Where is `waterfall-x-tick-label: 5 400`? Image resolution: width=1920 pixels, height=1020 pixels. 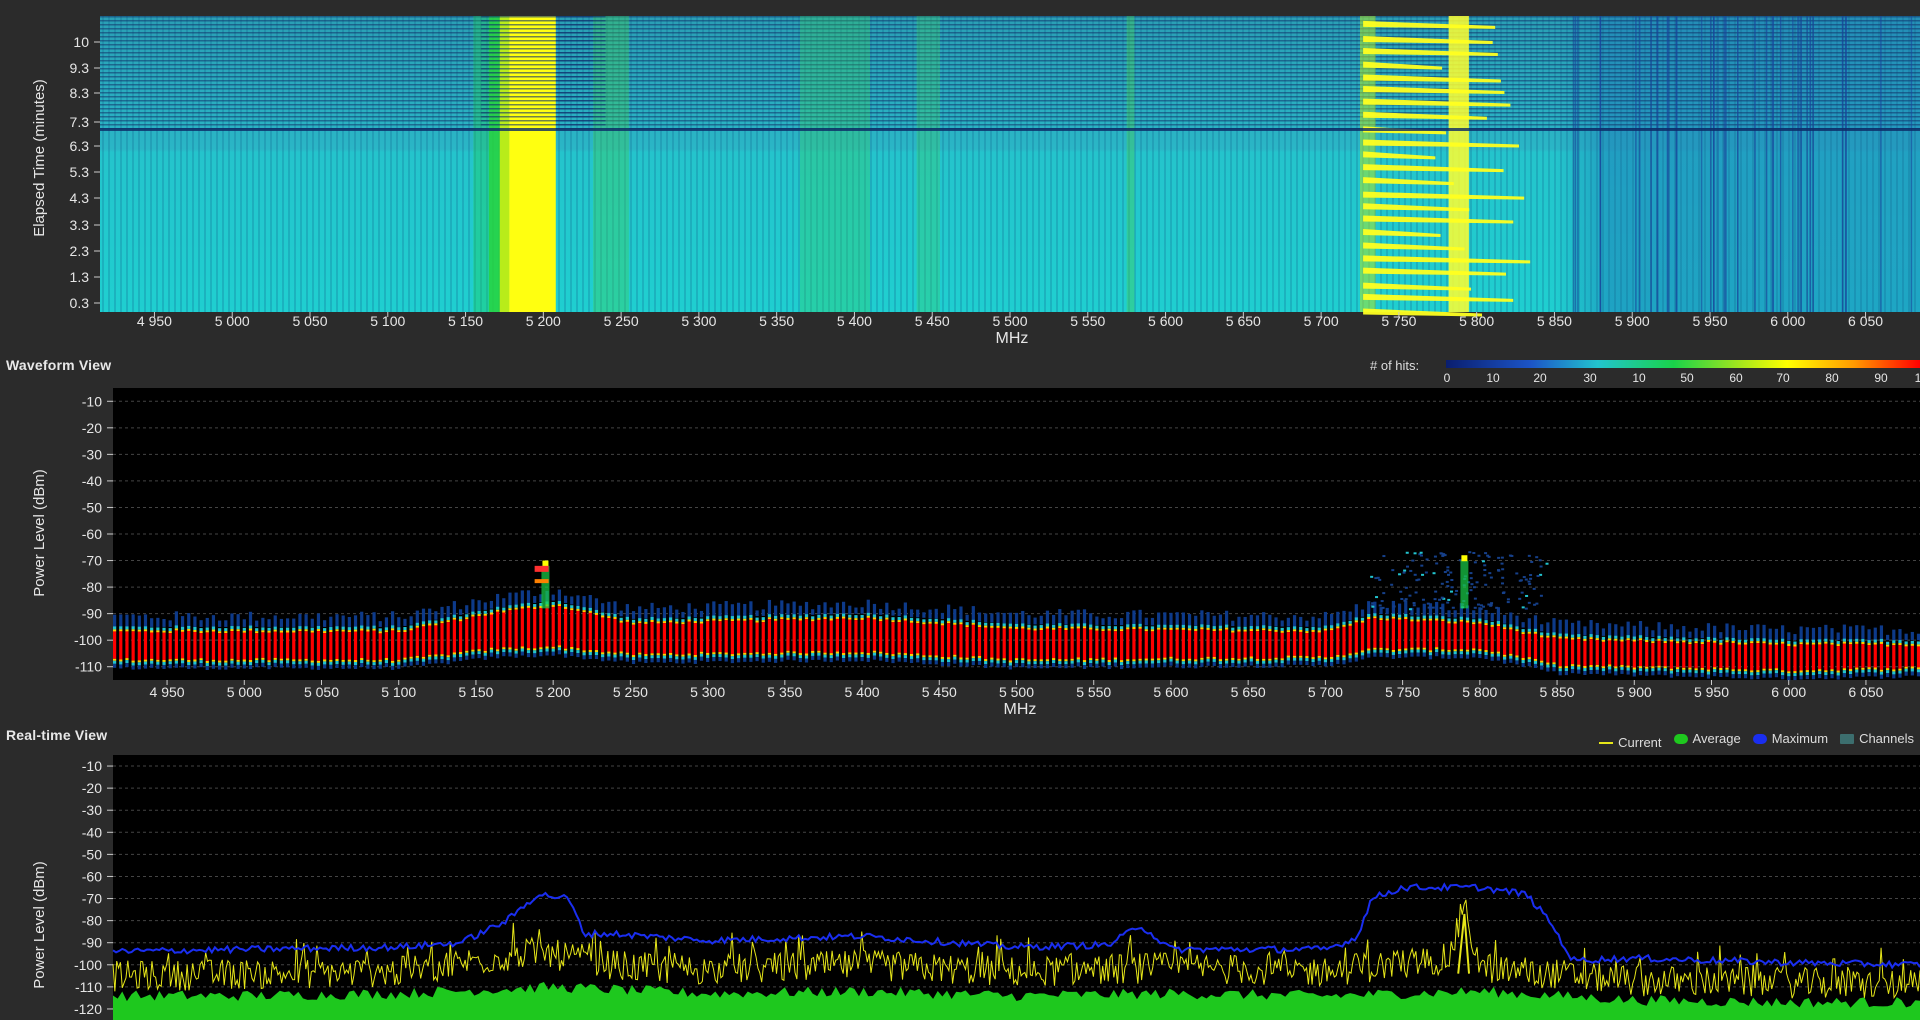 waterfall-x-tick-label: 5 400 is located at coordinates (854, 321).